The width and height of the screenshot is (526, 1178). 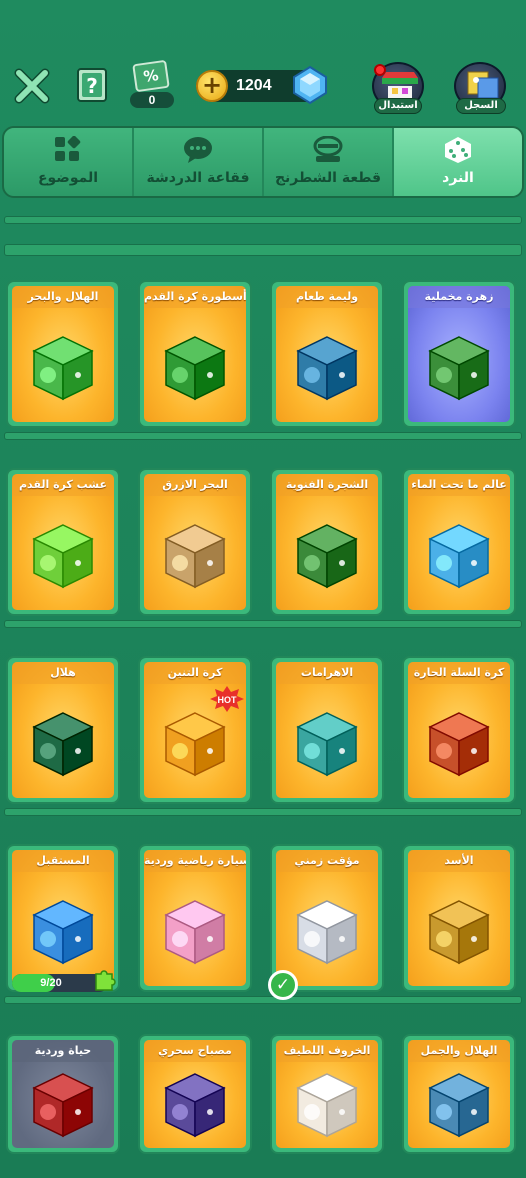 What do you see at coordinates (63, 1104) in the screenshot?
I see `roses-dice-icon` at bounding box center [63, 1104].